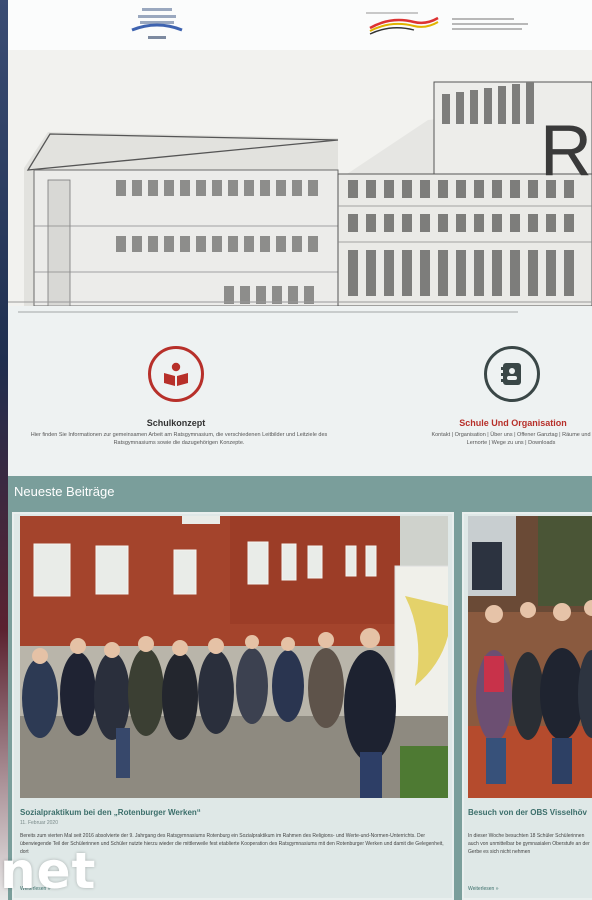  Describe the element at coordinates (530, 812) in the screenshot. I see `post-title: Besuch von der OBS Visselhöv` at that location.